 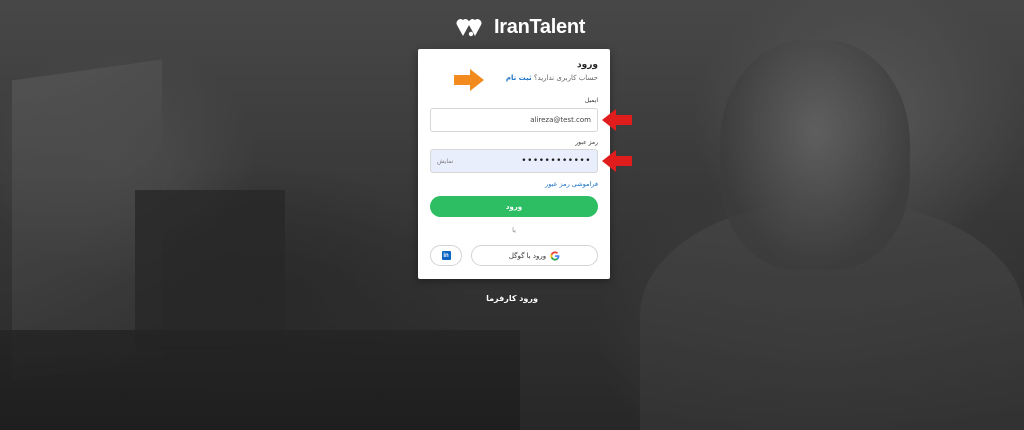 I want to click on employer-login-link: ورود کارفرما, so click(x=512, y=298).